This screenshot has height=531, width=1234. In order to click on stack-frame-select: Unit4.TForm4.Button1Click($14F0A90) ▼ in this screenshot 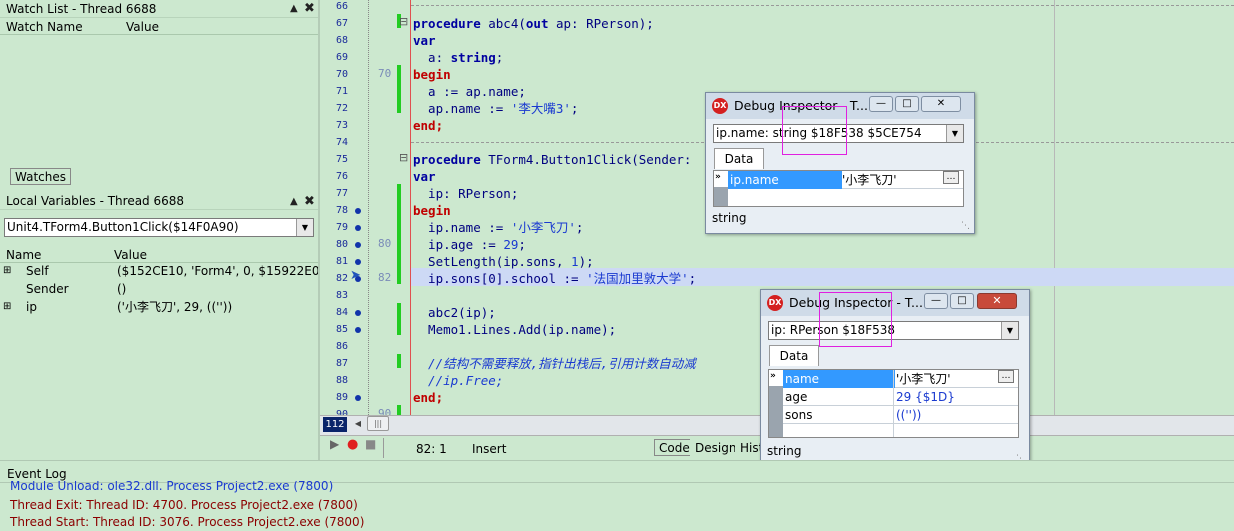, I will do `click(159, 227)`.